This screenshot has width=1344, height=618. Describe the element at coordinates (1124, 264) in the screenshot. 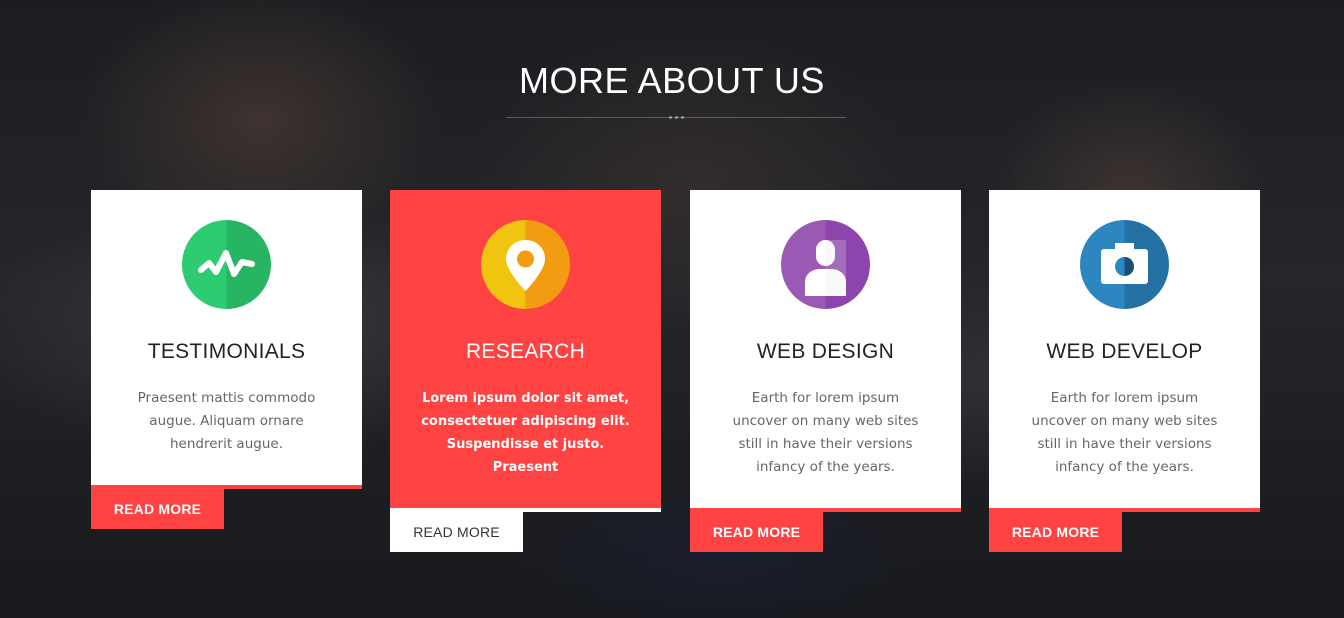

I see `camera-icon` at that location.